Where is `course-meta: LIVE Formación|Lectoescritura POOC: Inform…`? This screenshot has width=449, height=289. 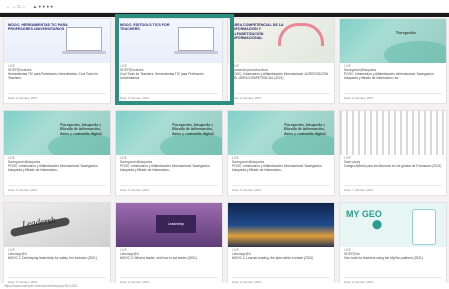
course-meta: LIVE Formación|Lectoescritura POOC: Inform… is located at coordinates (281, 73).